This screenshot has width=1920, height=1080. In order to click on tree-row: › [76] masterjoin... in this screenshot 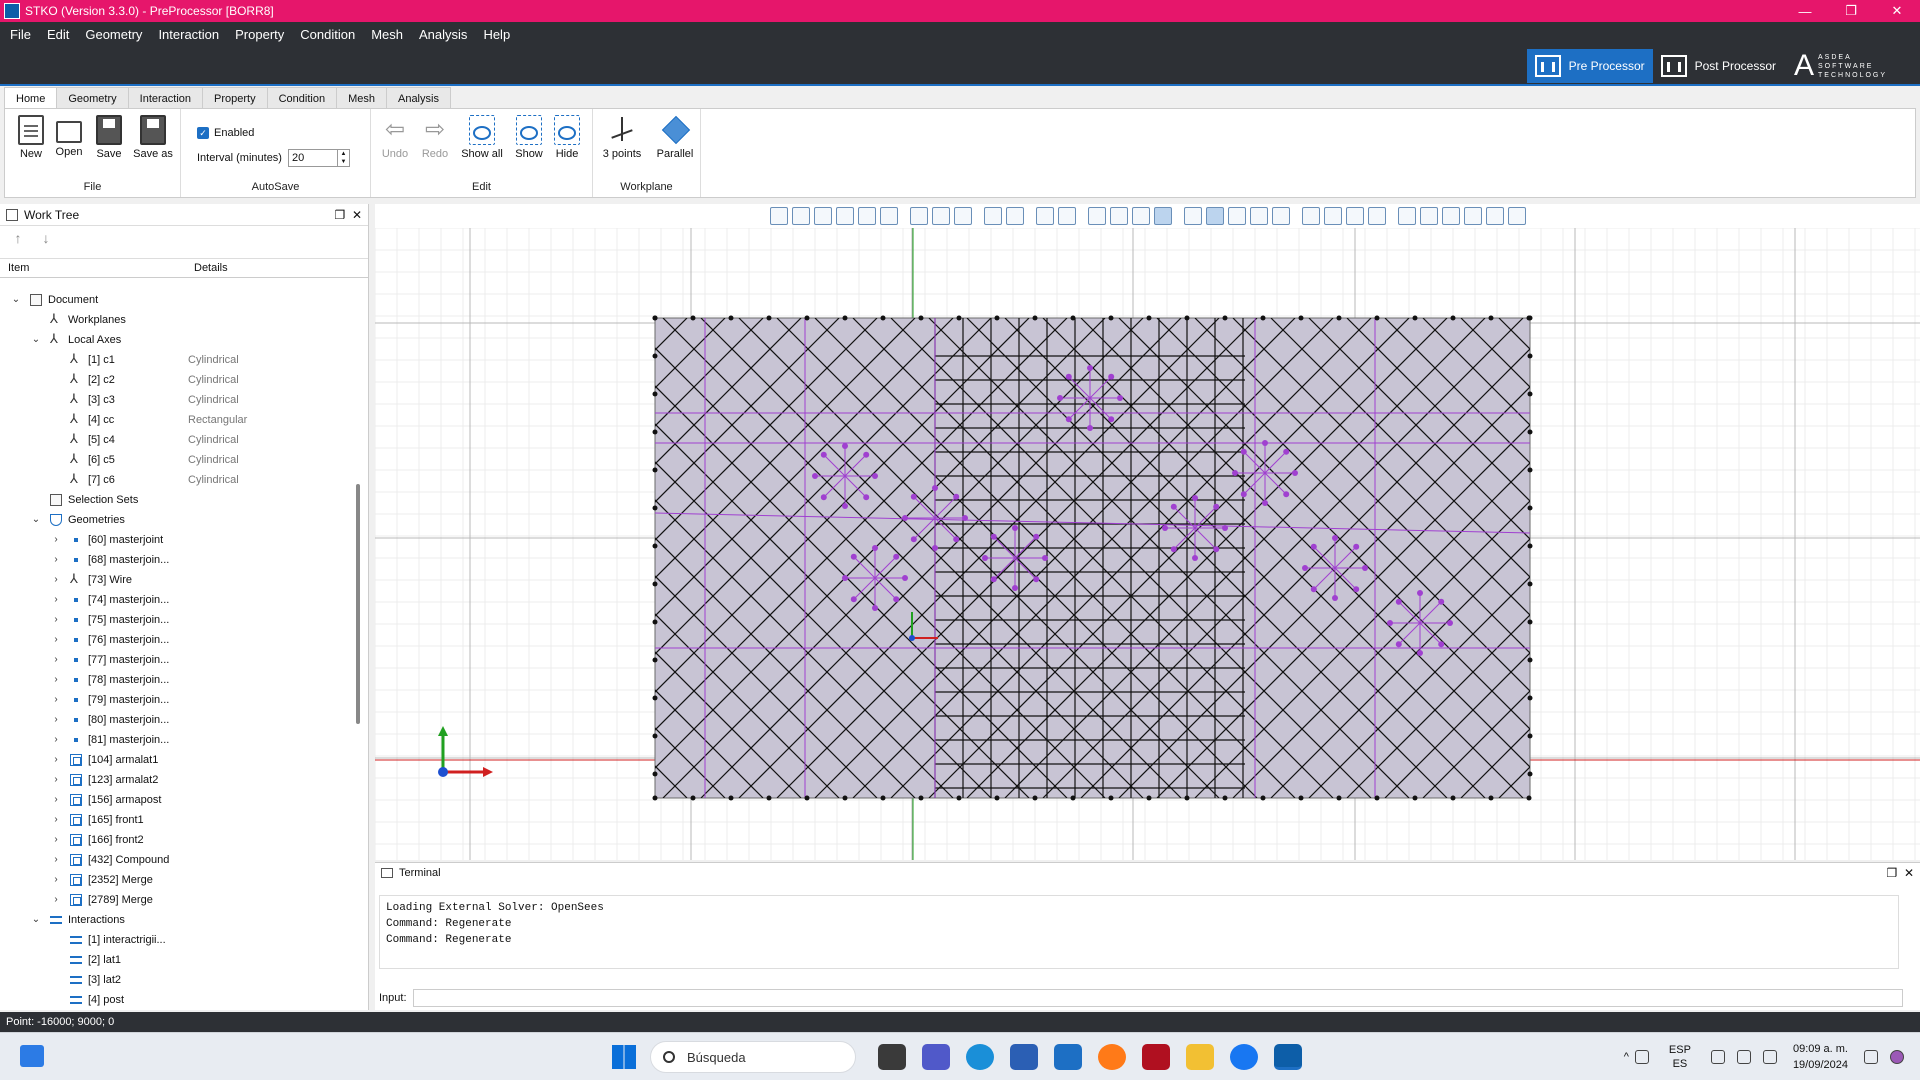, I will do `click(178, 640)`.